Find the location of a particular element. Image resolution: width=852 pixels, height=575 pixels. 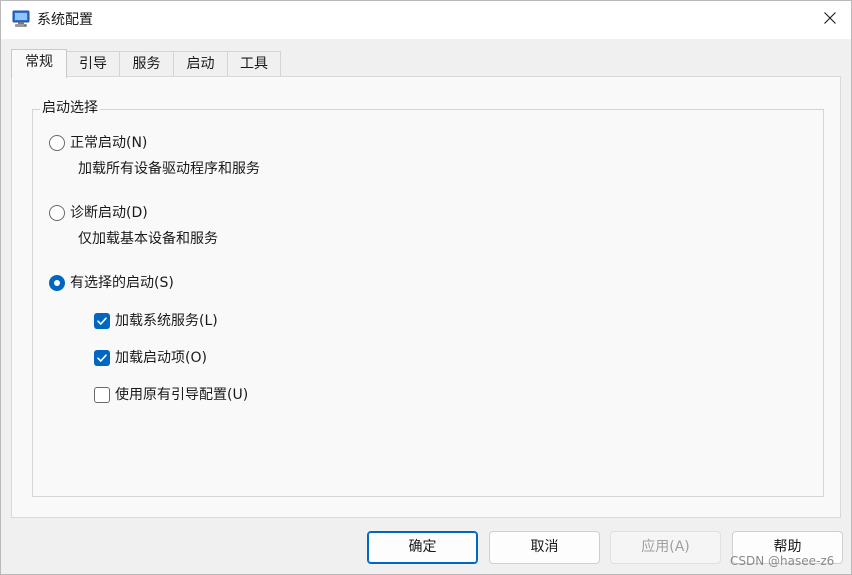

load-system-services-label: 加载系统服务(L) is located at coordinates (166, 321).